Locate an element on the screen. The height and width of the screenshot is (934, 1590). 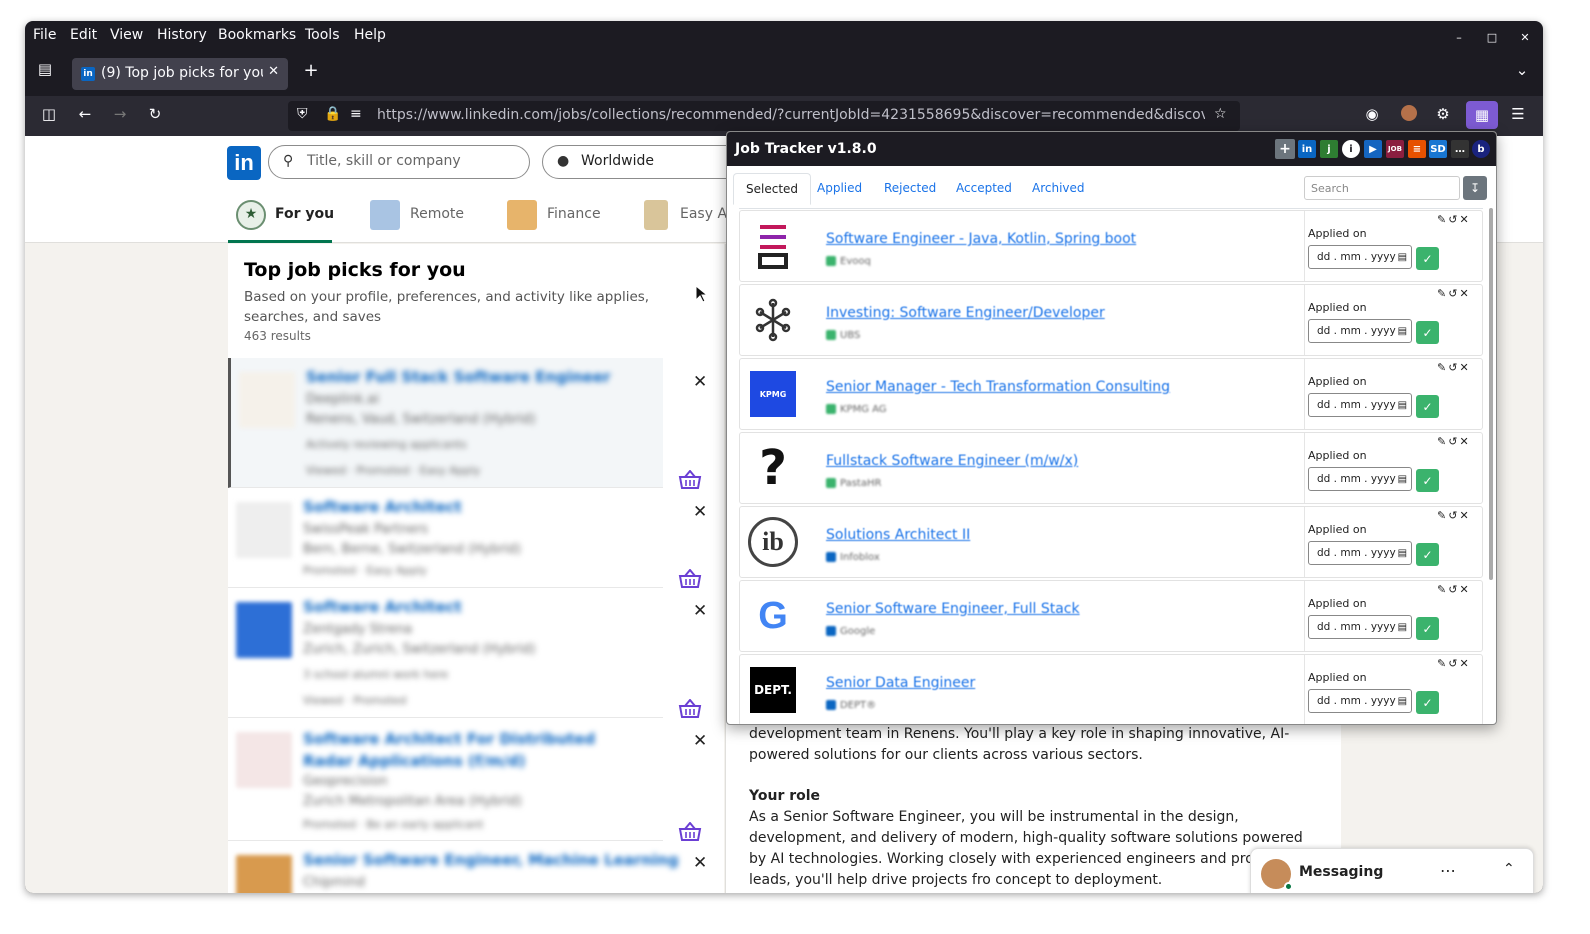
menu-history: History is located at coordinates (182, 35).